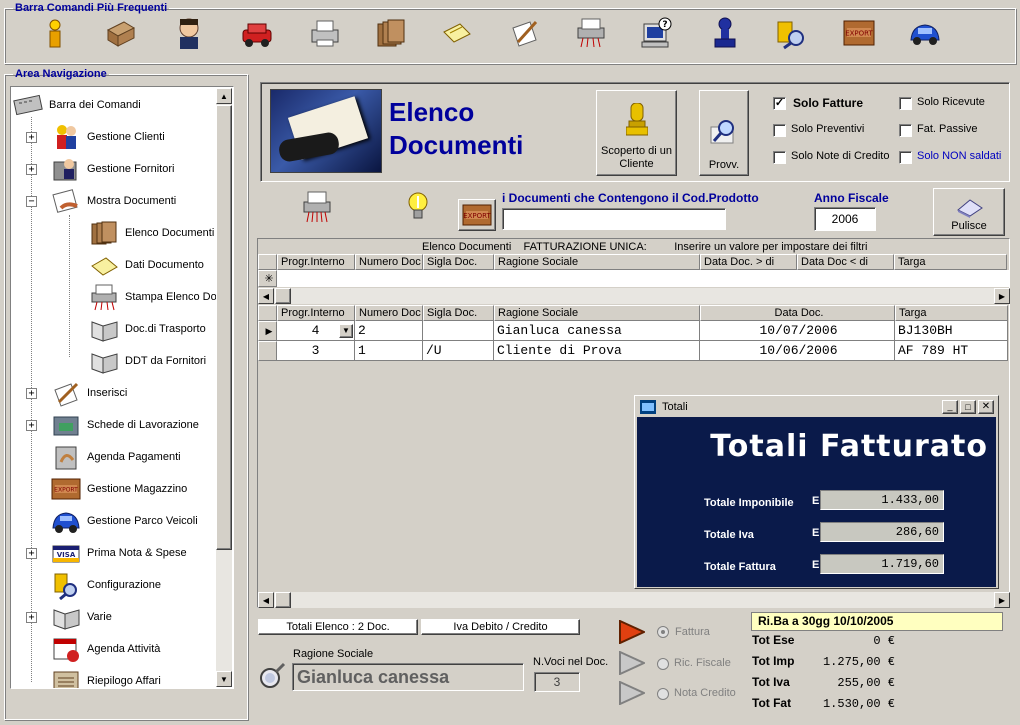 The image size is (1020, 725). Describe the element at coordinates (272, 676) in the screenshot. I see `search-magnifier-icon` at that location.